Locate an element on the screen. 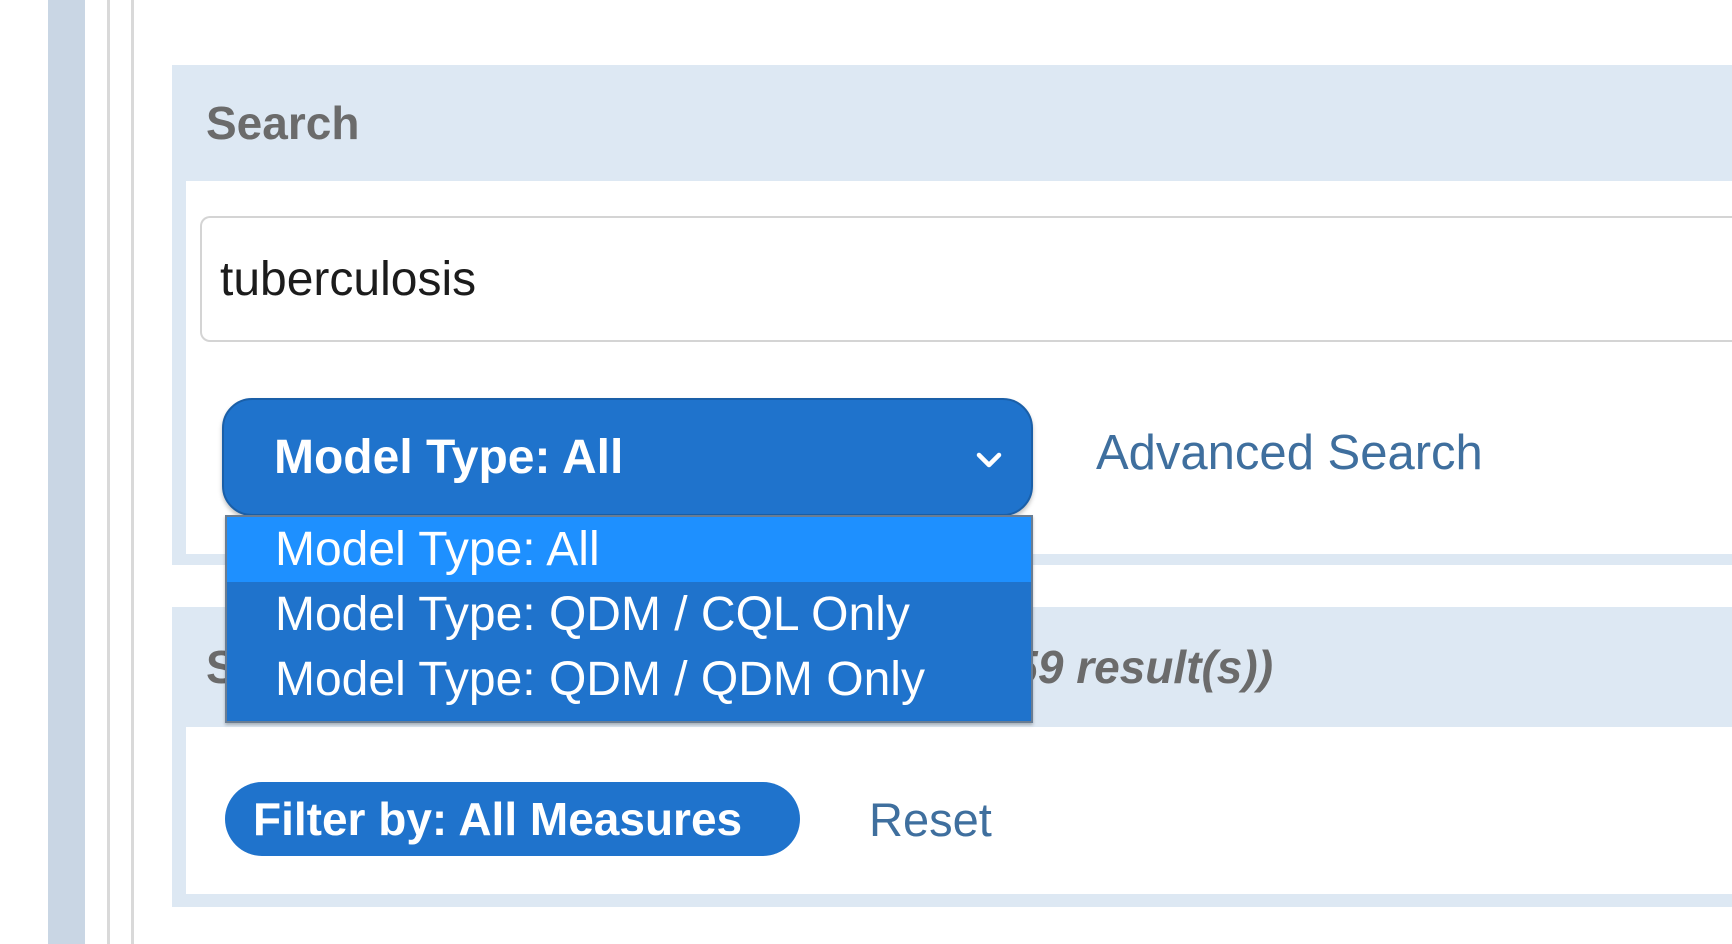  model-type-option-all: Model Type: All is located at coordinates (629, 549).